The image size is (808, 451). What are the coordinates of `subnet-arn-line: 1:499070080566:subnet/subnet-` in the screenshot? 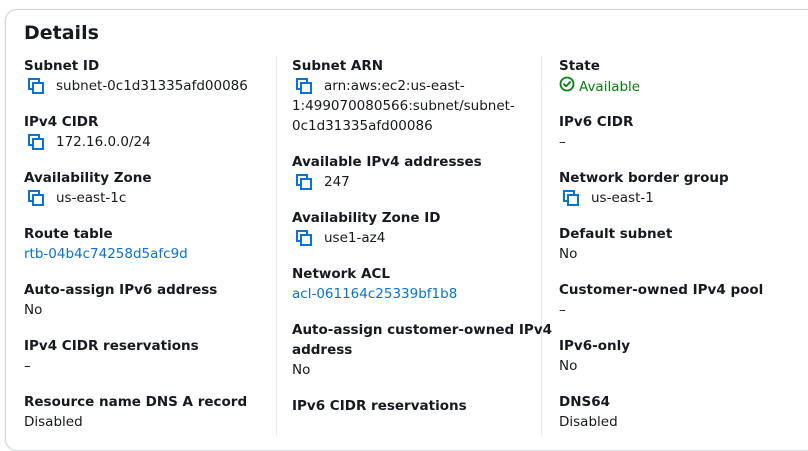 It's located at (403, 106).